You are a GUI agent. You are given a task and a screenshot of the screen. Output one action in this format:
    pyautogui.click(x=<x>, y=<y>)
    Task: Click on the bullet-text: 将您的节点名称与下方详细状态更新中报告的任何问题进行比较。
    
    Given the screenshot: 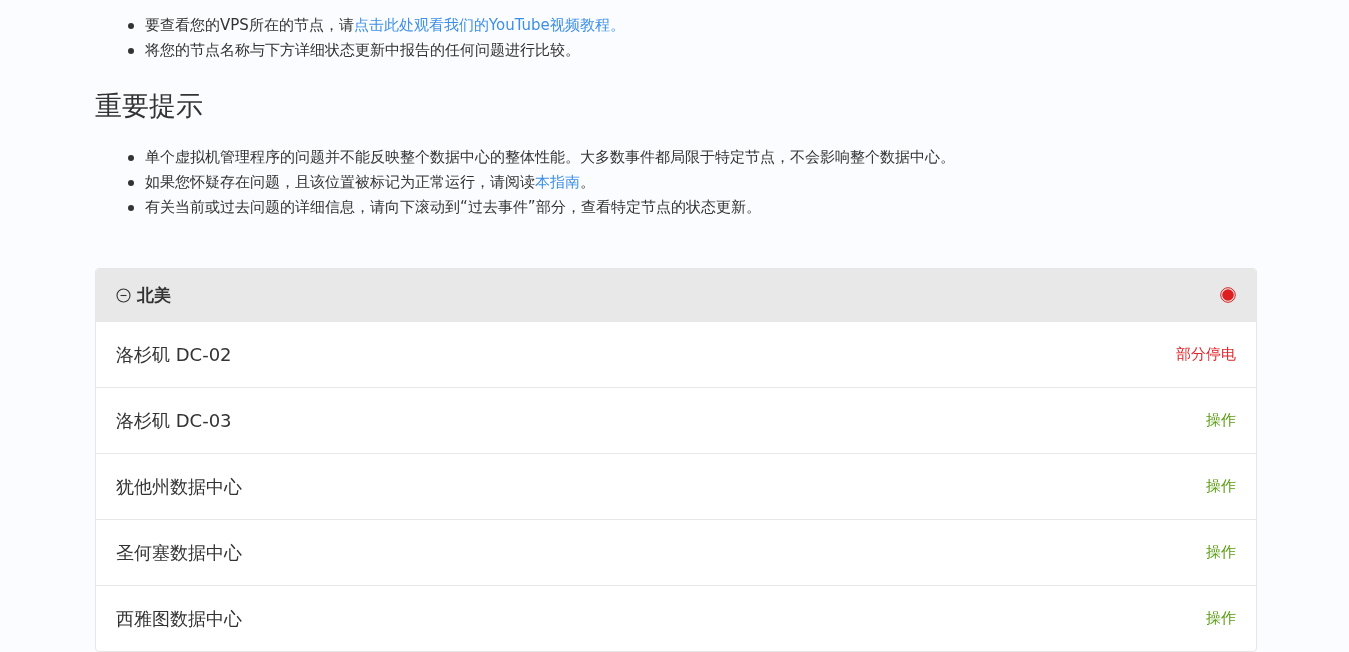 What is the action you would take?
    pyautogui.click(x=362, y=50)
    